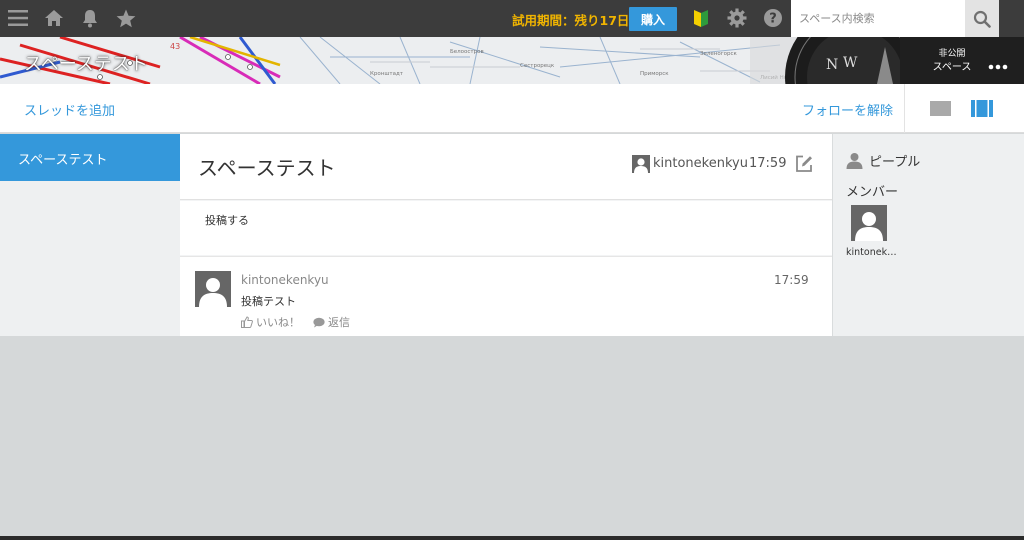  I want to click on like-button: いいね！, so click(270, 322).